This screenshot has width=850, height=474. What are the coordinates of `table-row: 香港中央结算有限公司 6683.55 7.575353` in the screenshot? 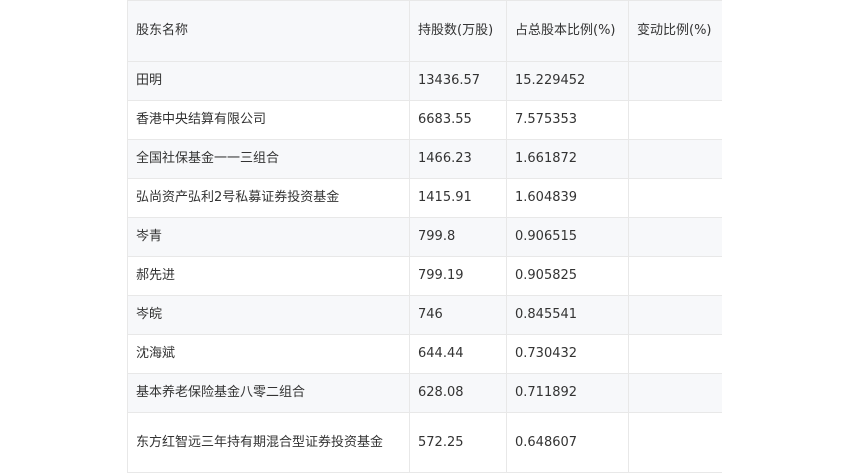 It's located at (424, 120).